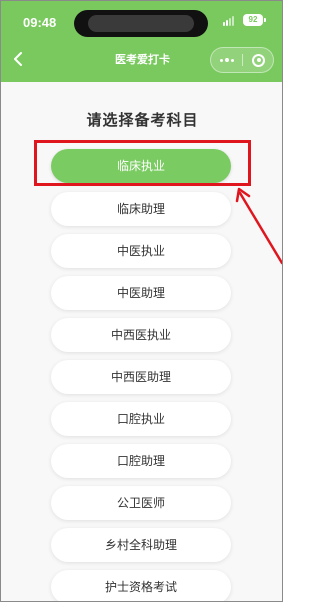  What do you see at coordinates (141, 335) in the screenshot?
I see `subject-option-5: 中西医执业` at bounding box center [141, 335].